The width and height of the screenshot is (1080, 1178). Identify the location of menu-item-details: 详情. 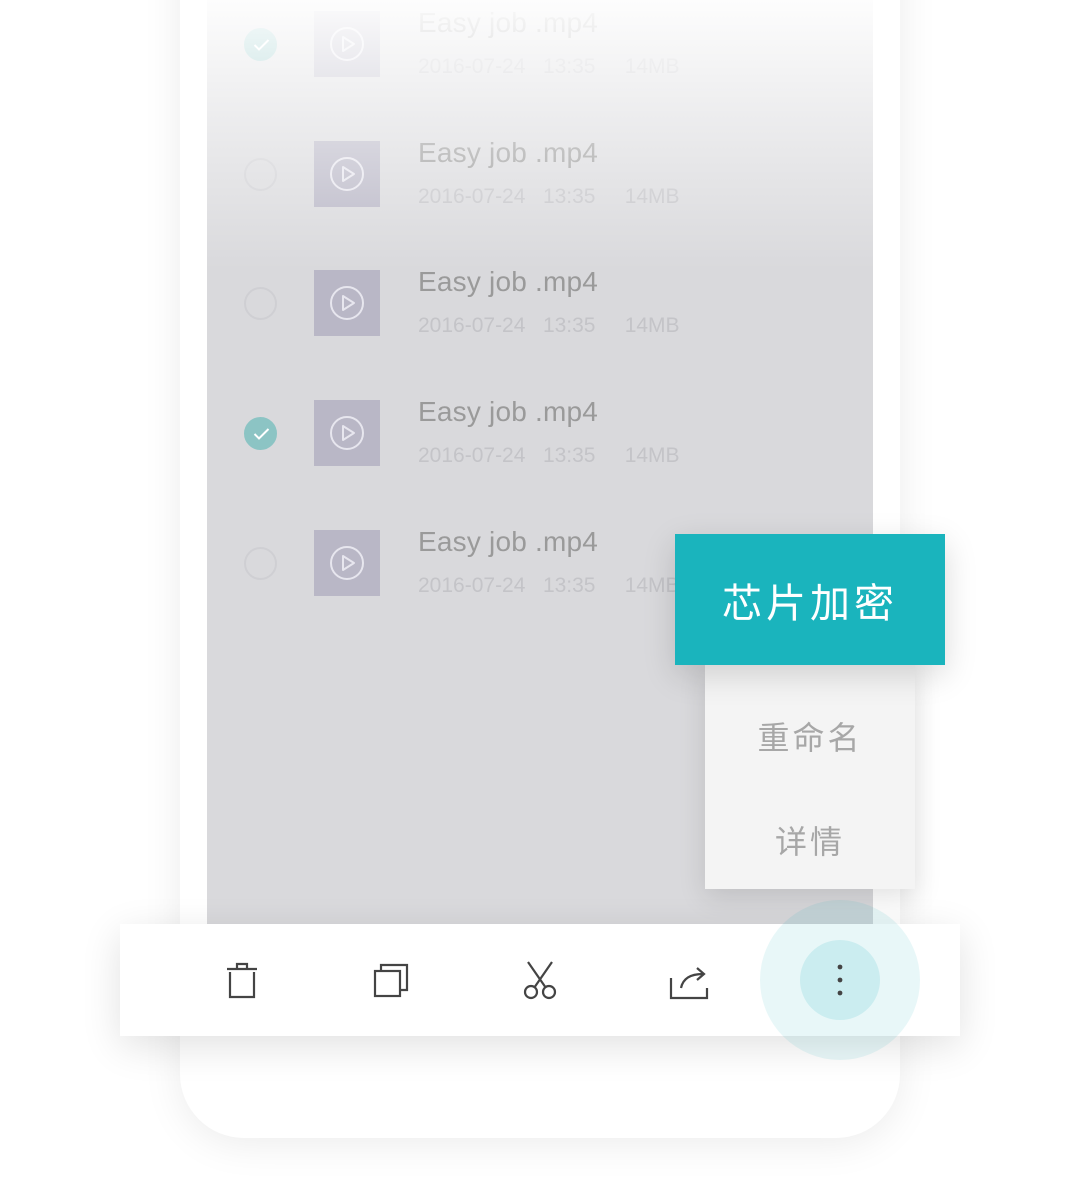
(810, 840).